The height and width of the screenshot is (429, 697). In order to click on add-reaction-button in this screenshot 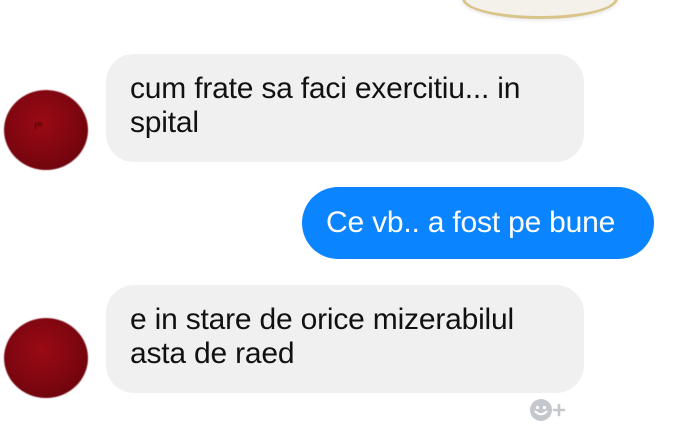, I will do `click(553, 410)`.